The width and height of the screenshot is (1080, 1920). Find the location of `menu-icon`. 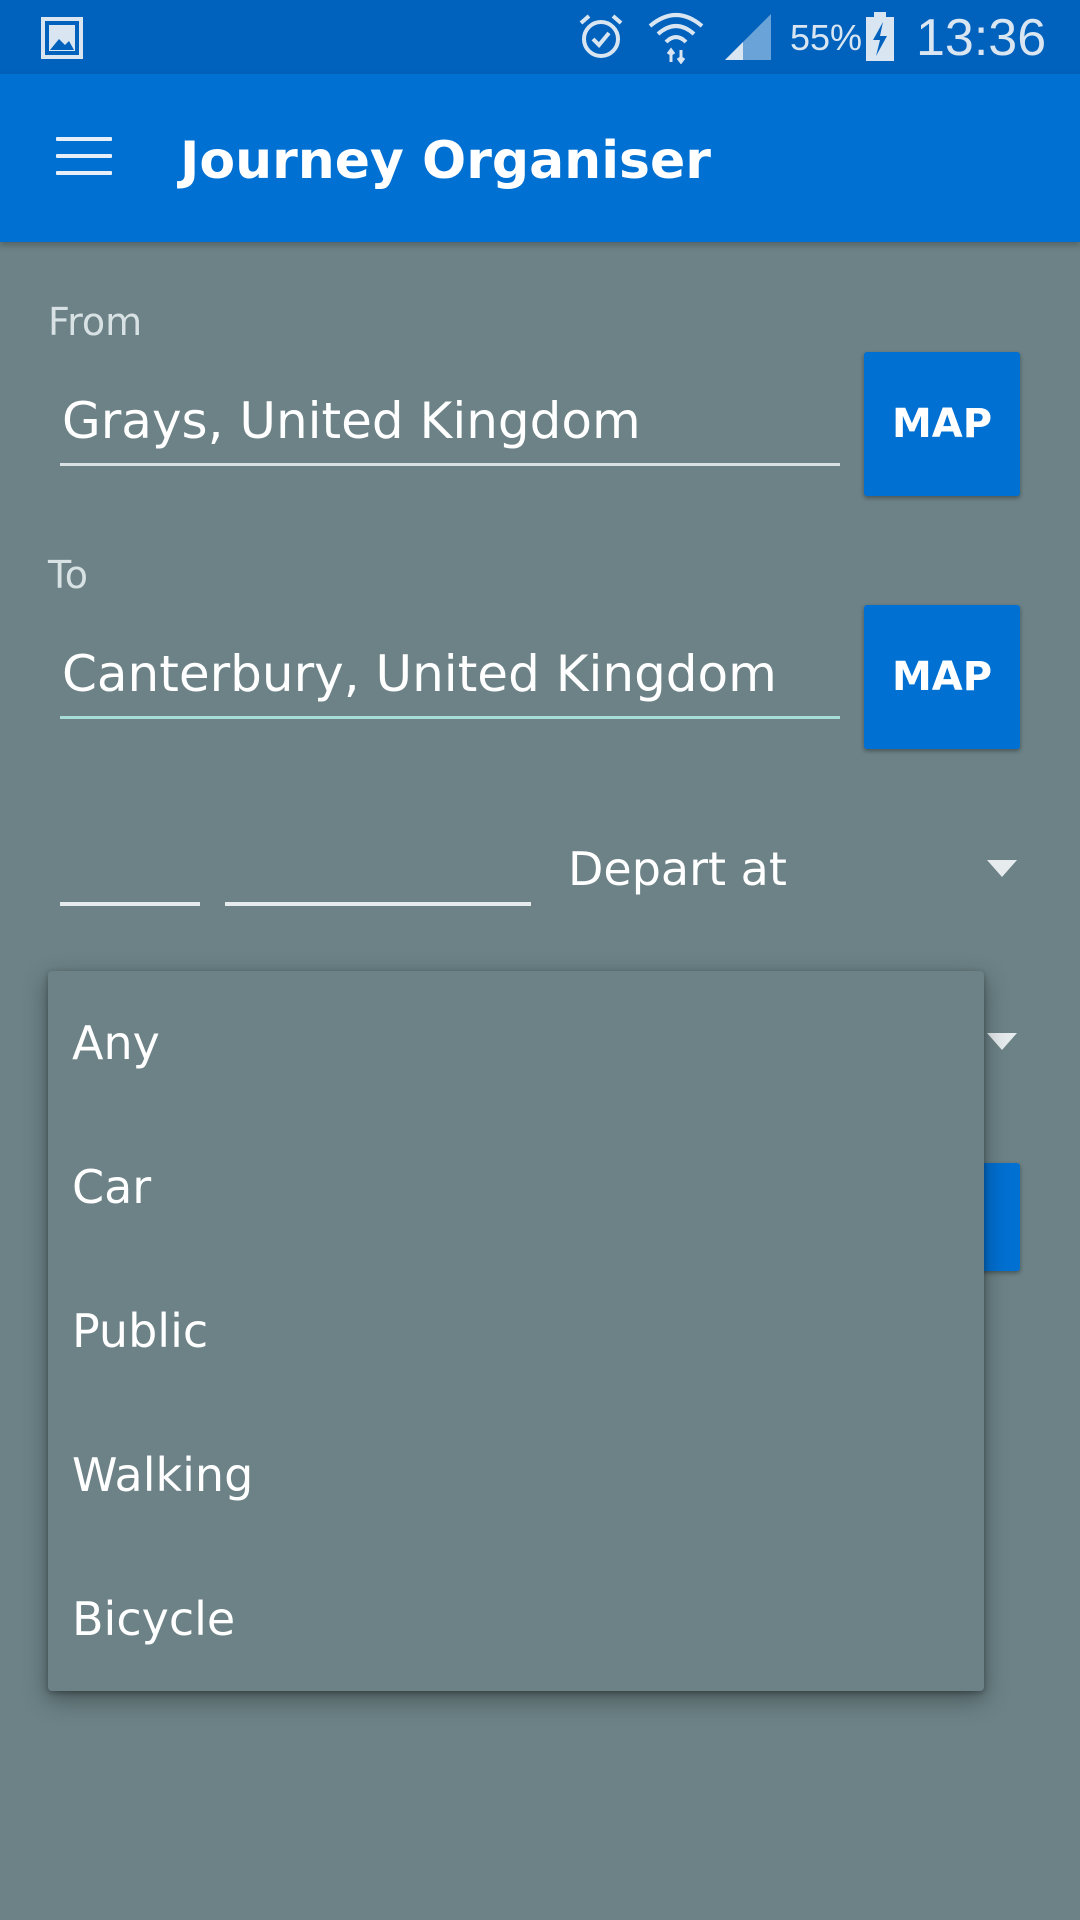

menu-icon is located at coordinates (84, 156).